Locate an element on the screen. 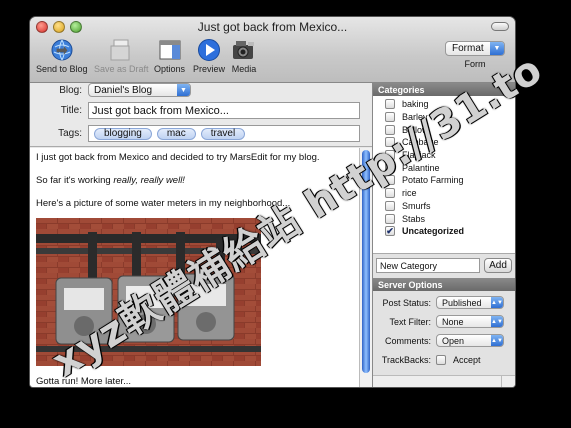 This screenshot has height=428, width=571. post-status-select: Published ▲▼ is located at coordinates (470, 302).